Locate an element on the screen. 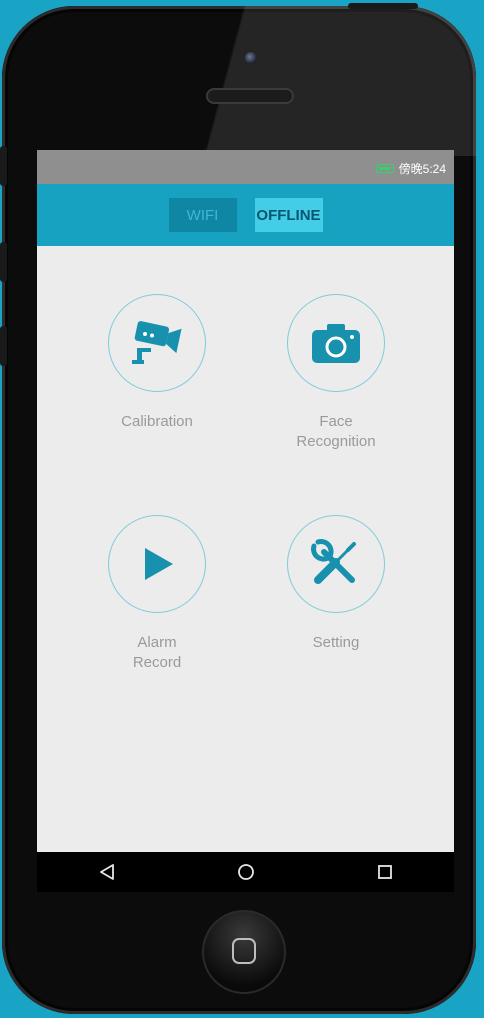 This screenshot has height=1018, width=484. tab-offline: OFFLINE is located at coordinates (288, 215).